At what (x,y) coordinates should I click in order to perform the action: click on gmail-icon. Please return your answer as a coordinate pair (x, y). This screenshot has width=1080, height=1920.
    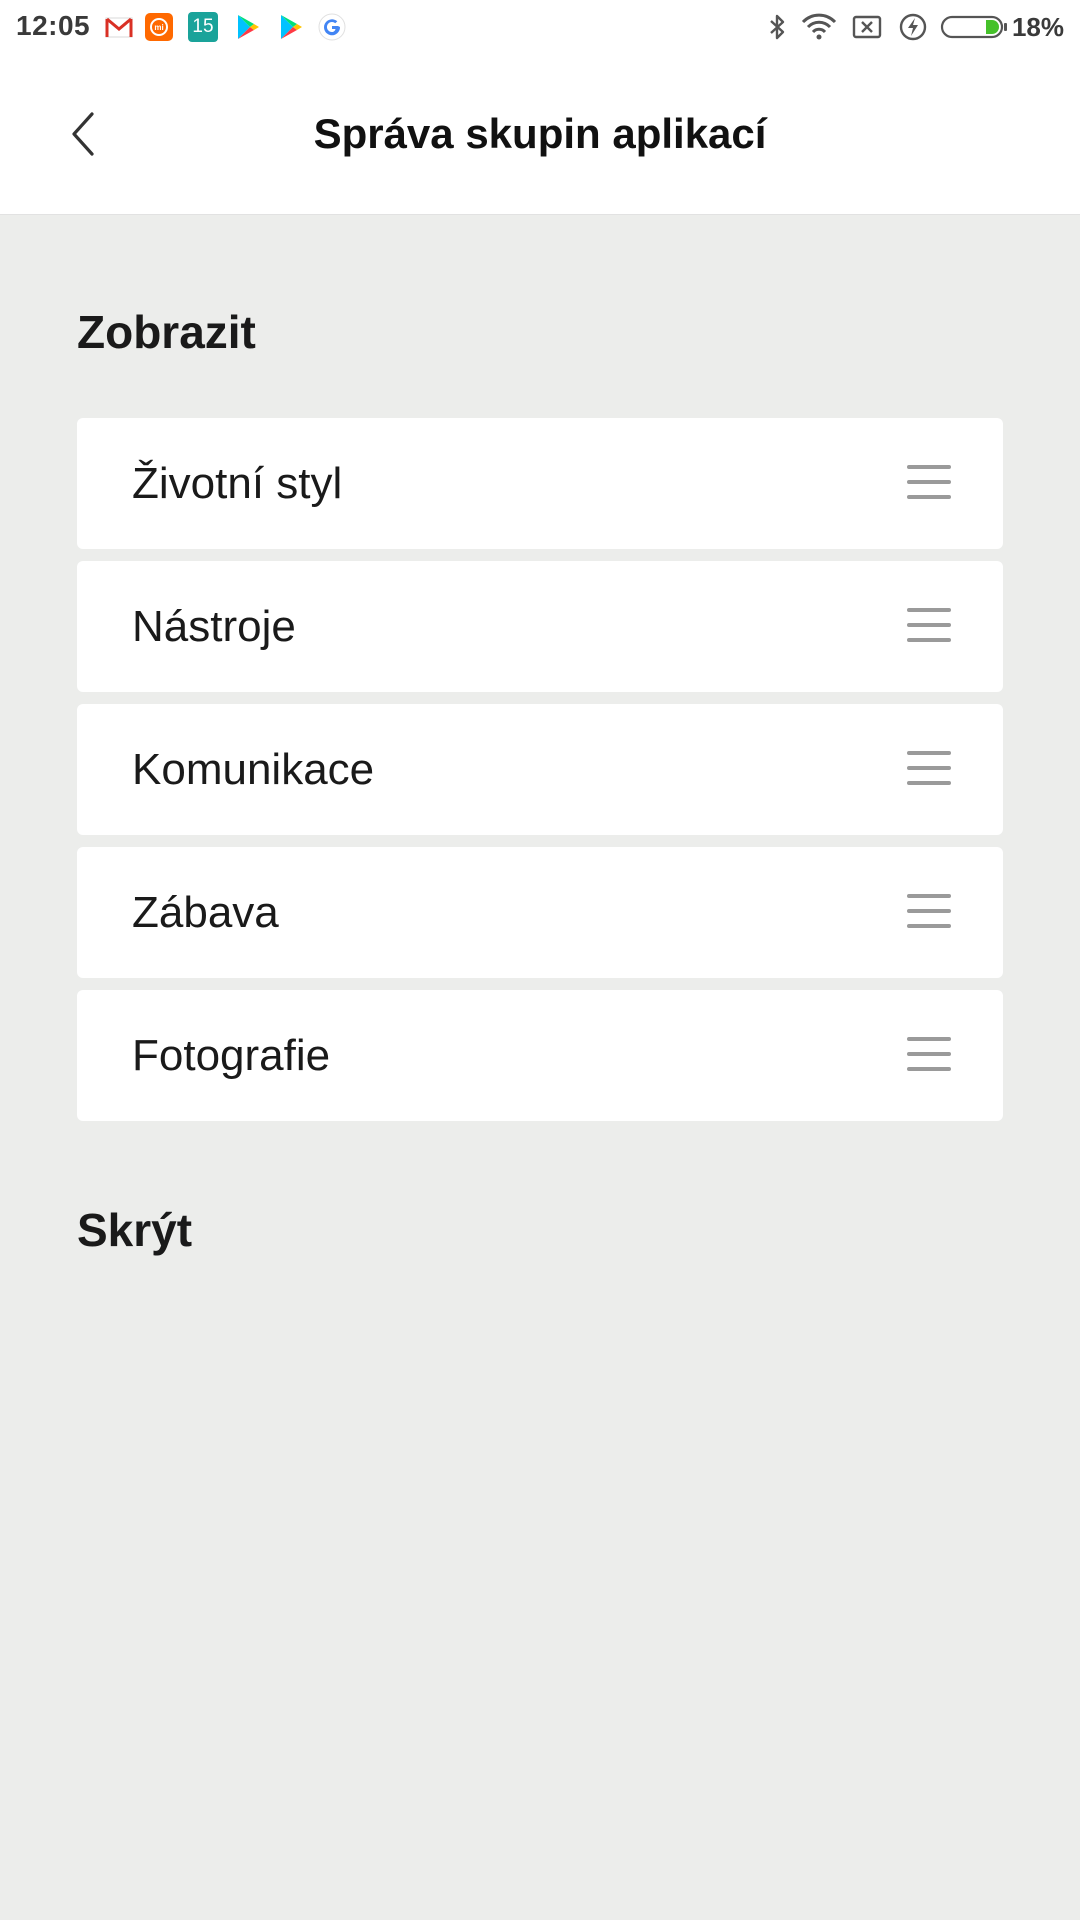
    Looking at the image, I should click on (119, 27).